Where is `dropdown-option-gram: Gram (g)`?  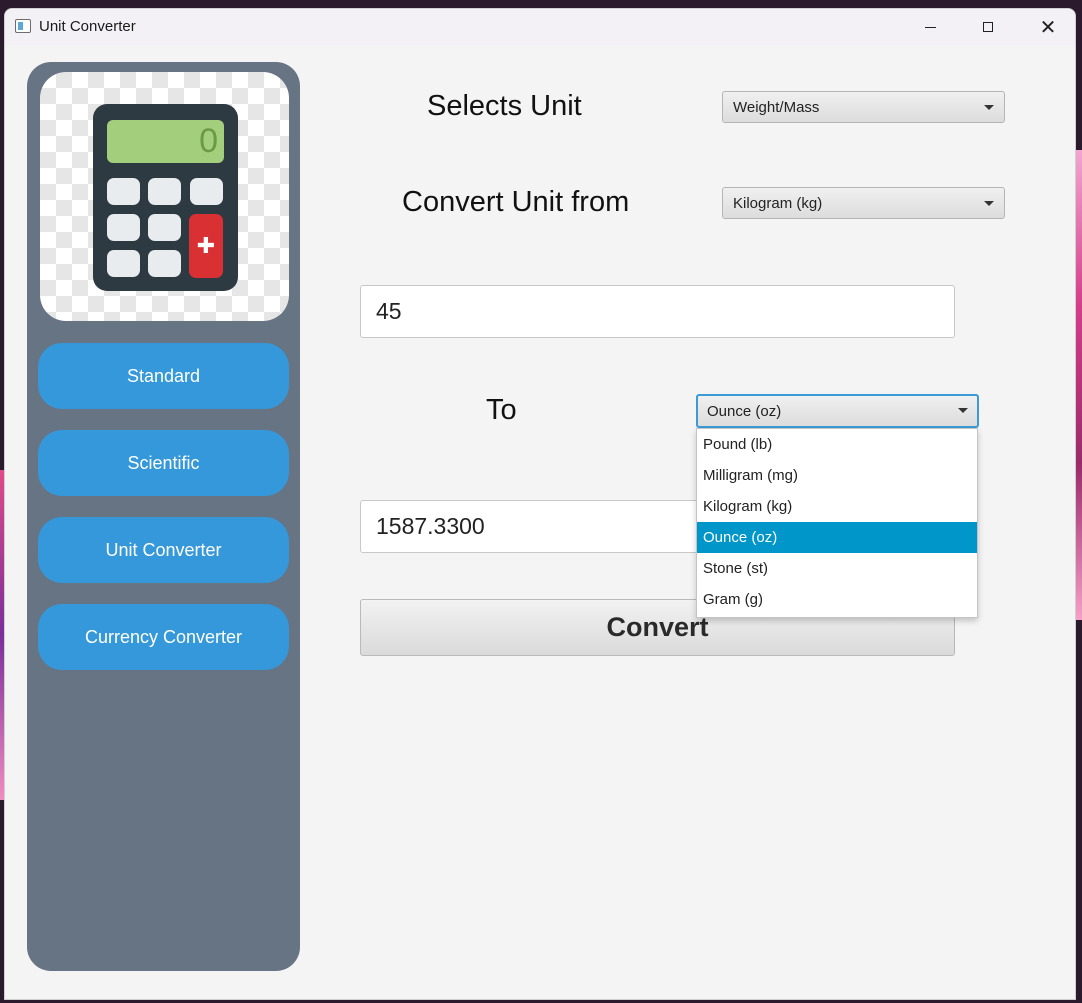
dropdown-option-gram: Gram (g) is located at coordinates (837, 599).